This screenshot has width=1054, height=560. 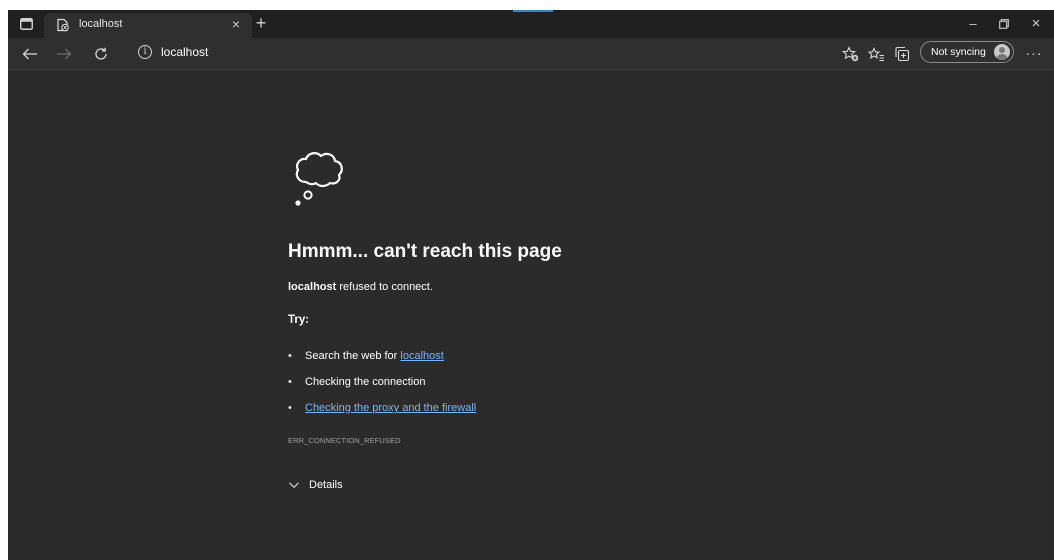 I want to click on forward-button, so click(x=64, y=54).